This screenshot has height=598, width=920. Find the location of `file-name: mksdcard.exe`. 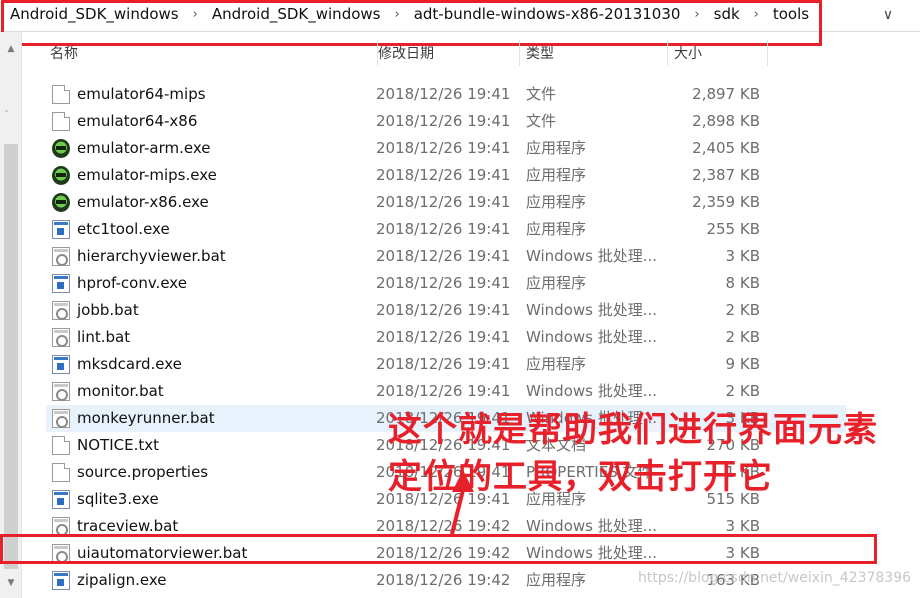

file-name: mksdcard.exe is located at coordinates (129, 364).